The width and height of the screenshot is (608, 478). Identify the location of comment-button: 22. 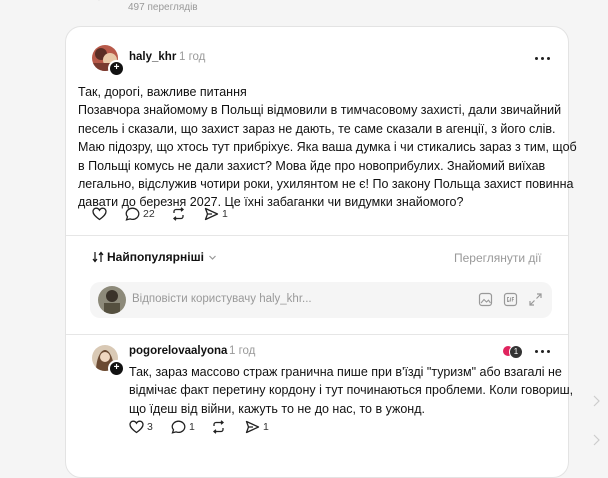
(140, 214).